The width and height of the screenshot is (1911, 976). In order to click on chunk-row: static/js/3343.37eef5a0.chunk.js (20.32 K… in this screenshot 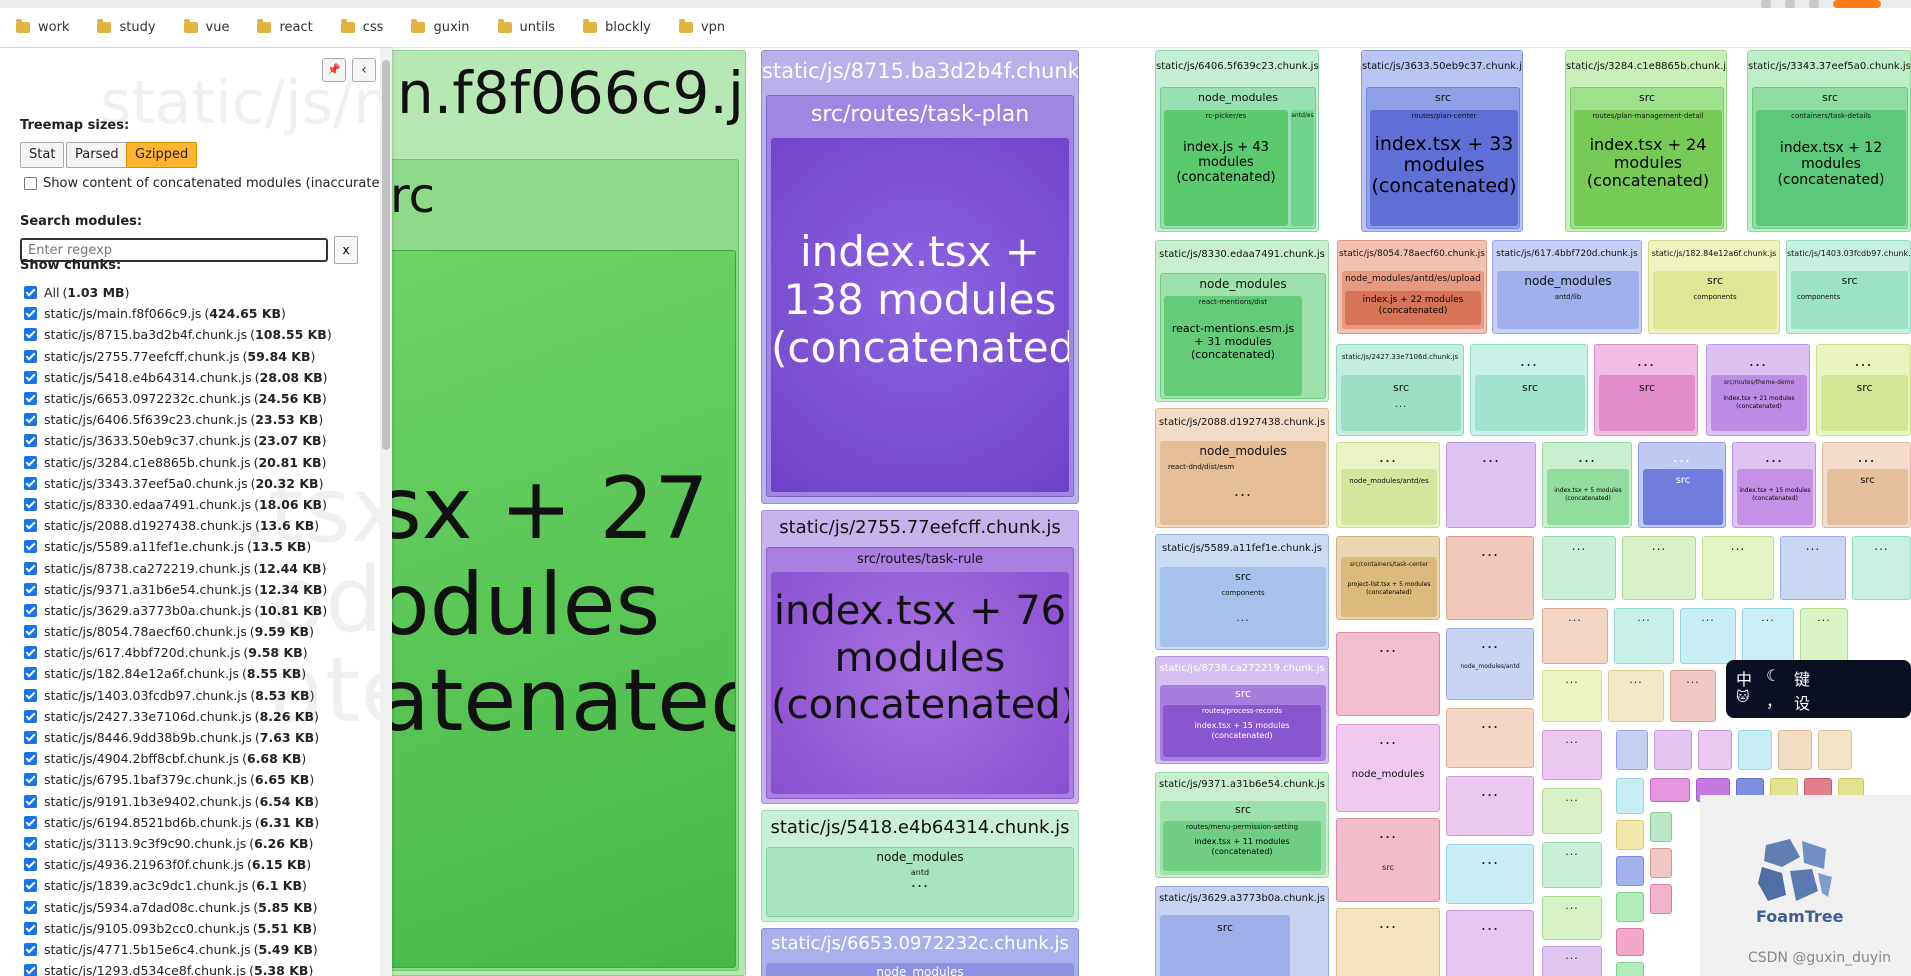, I will do `click(204, 483)`.